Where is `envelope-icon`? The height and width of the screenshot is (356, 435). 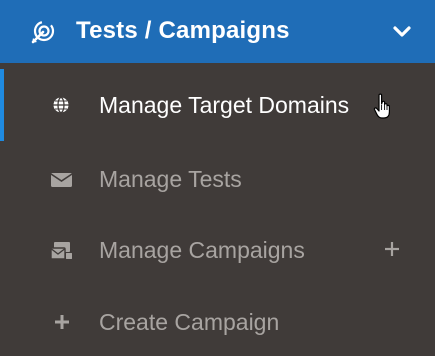
envelope-icon is located at coordinates (61, 180).